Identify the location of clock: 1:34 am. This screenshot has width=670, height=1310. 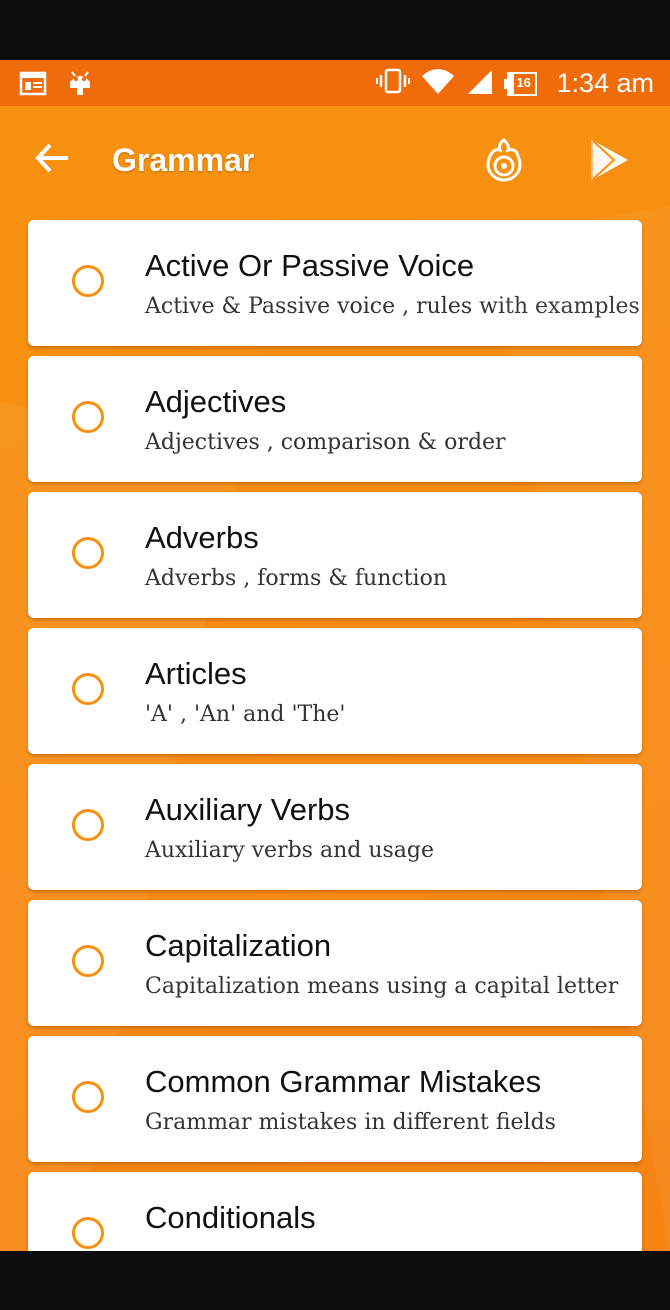
(605, 83).